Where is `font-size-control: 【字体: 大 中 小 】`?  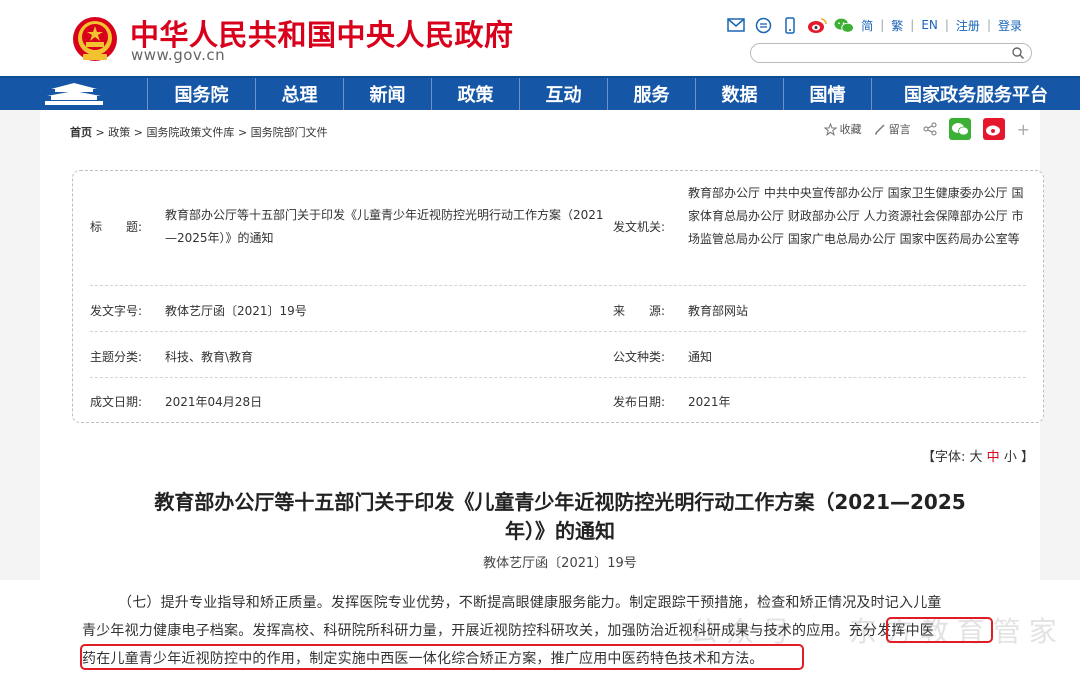 font-size-control: 【字体: 大 中 小 】 is located at coordinates (978, 455).